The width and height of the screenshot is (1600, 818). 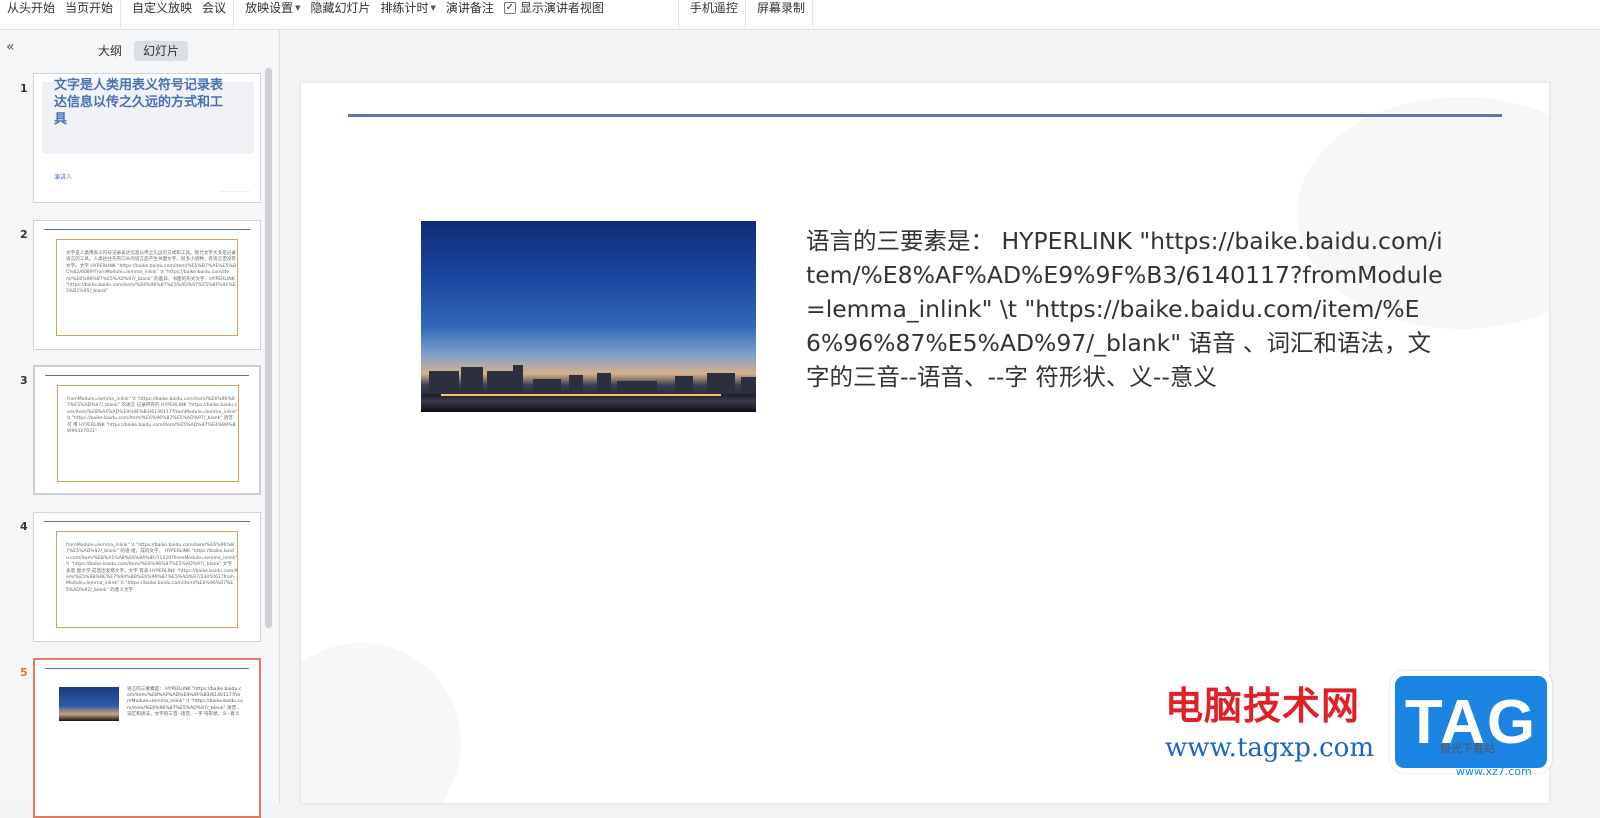 I want to click on decoration-line, so click(x=235, y=191).